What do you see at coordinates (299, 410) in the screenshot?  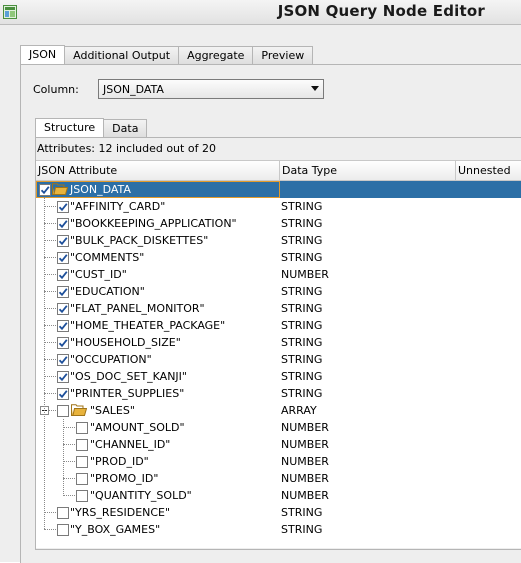 I see `data-type-cell: ARRAY` at bounding box center [299, 410].